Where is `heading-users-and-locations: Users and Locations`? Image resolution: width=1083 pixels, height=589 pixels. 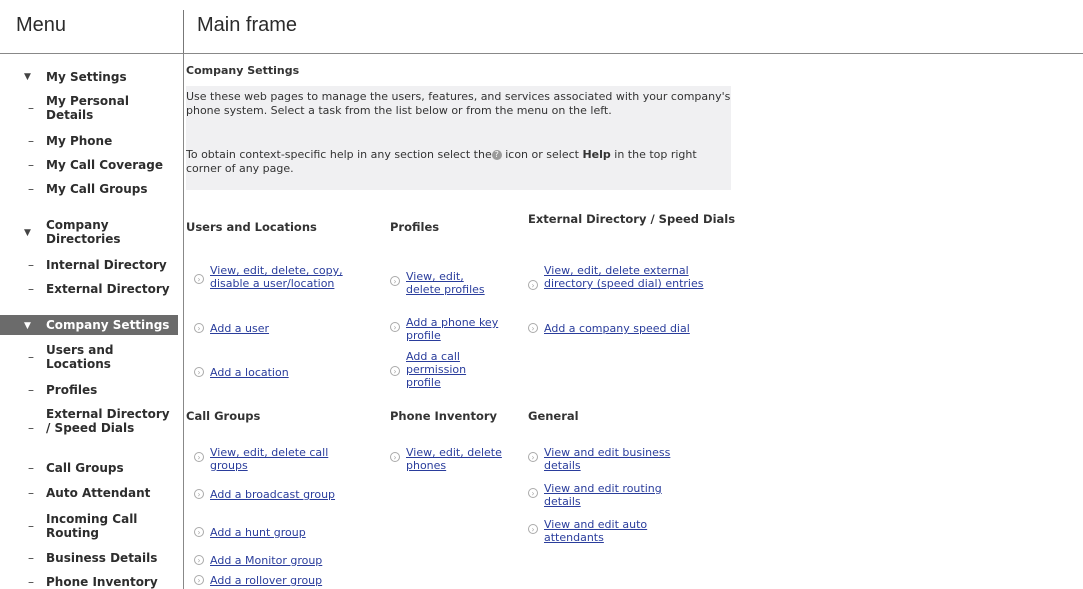 heading-users-and-locations: Users and Locations is located at coordinates (251, 227).